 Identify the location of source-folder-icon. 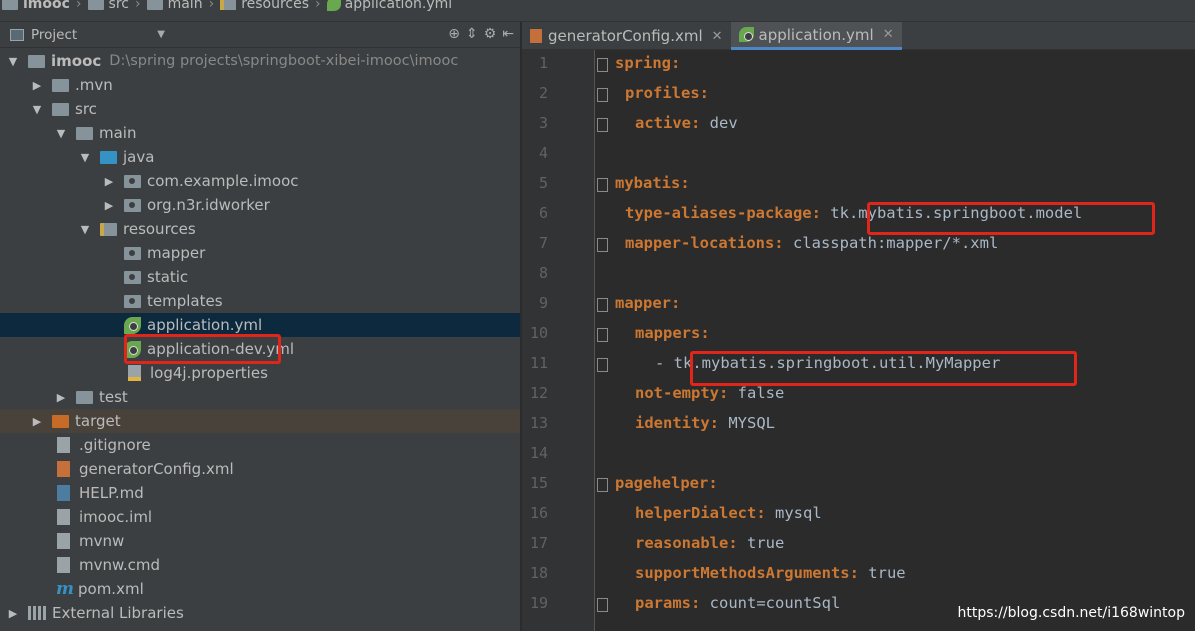
(108, 157).